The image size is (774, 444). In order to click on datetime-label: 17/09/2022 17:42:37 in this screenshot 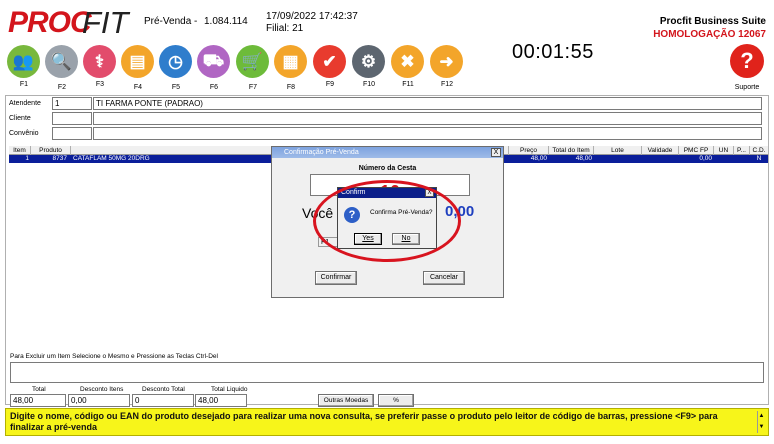, I will do `click(312, 16)`.